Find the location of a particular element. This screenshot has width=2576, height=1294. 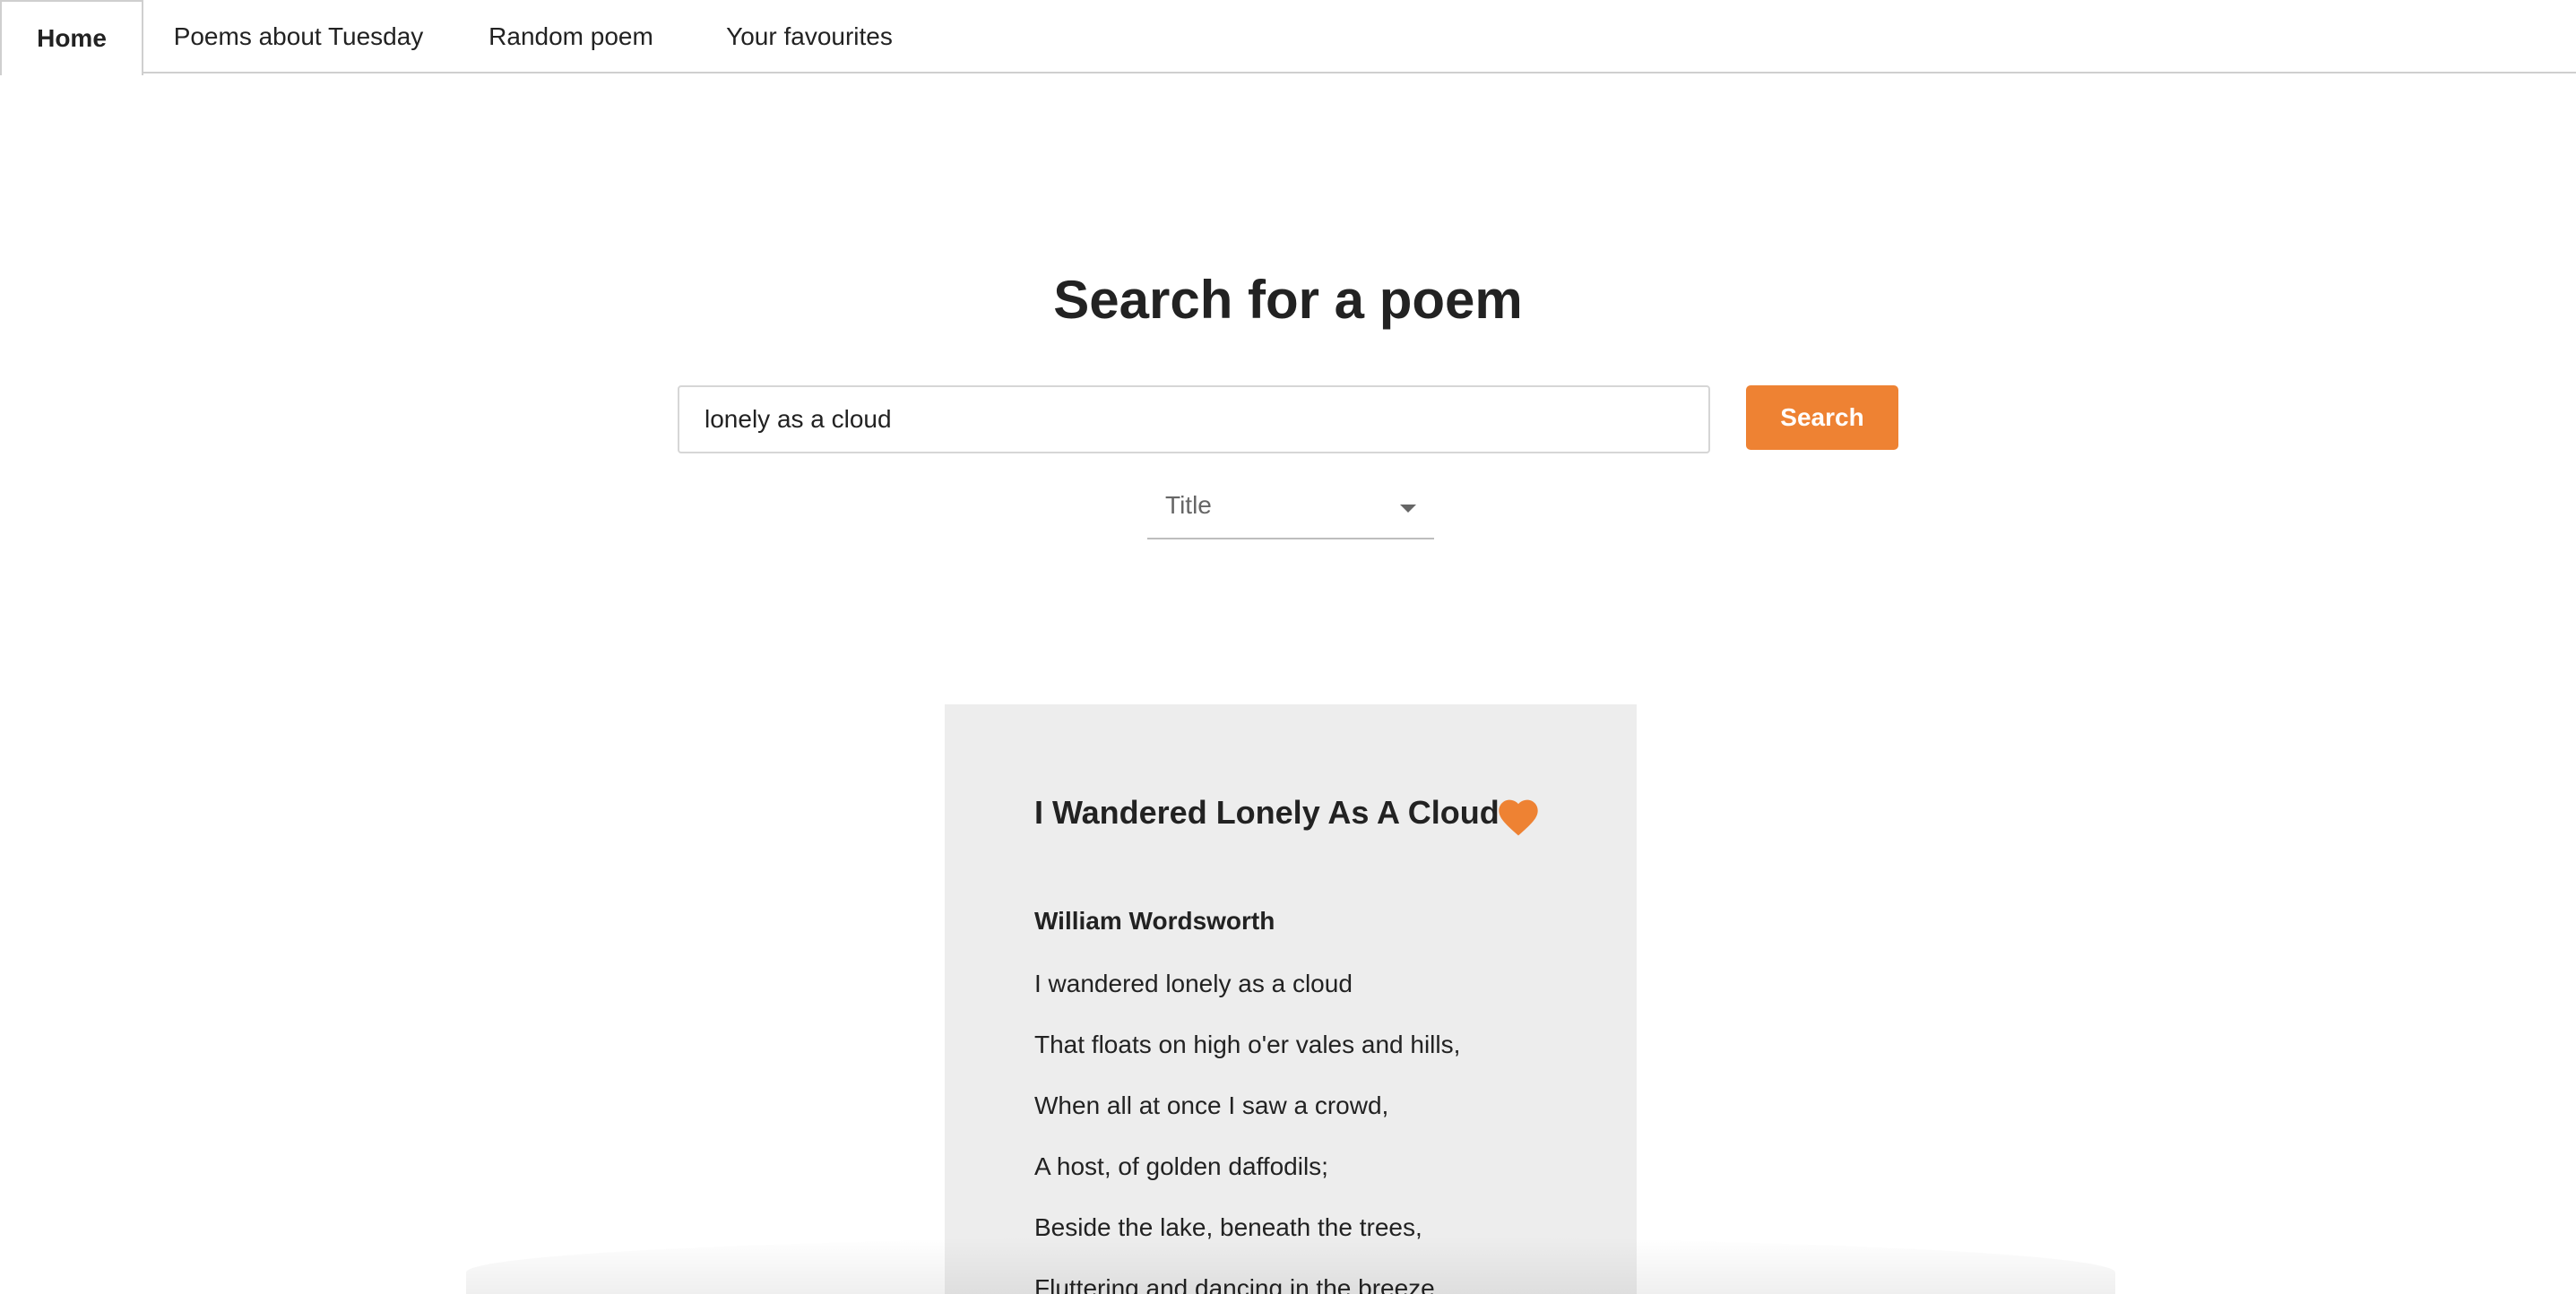

select-value: Title is located at coordinates (1188, 505).